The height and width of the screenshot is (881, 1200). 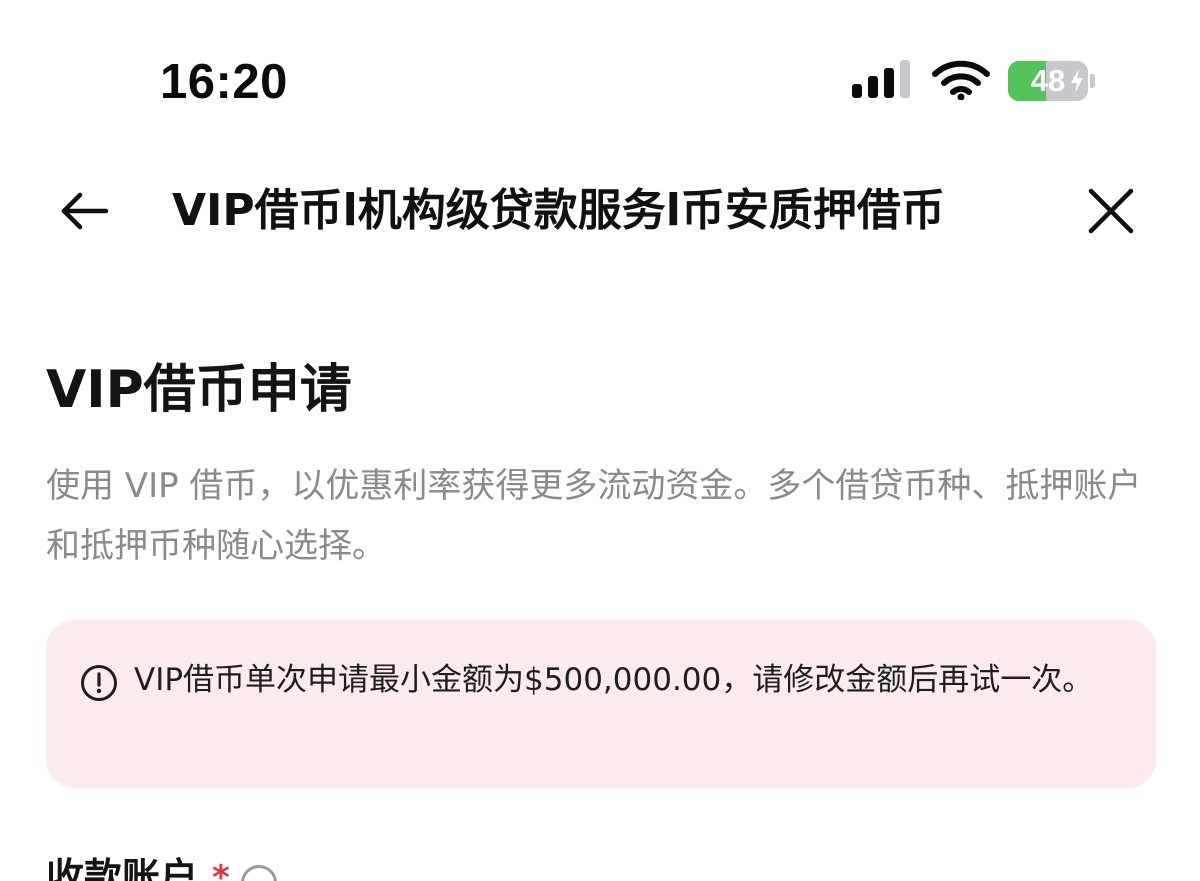 I want to click on nav-title: VIP借币l机构级贷款服务l币安质押借币, so click(x=558, y=210).